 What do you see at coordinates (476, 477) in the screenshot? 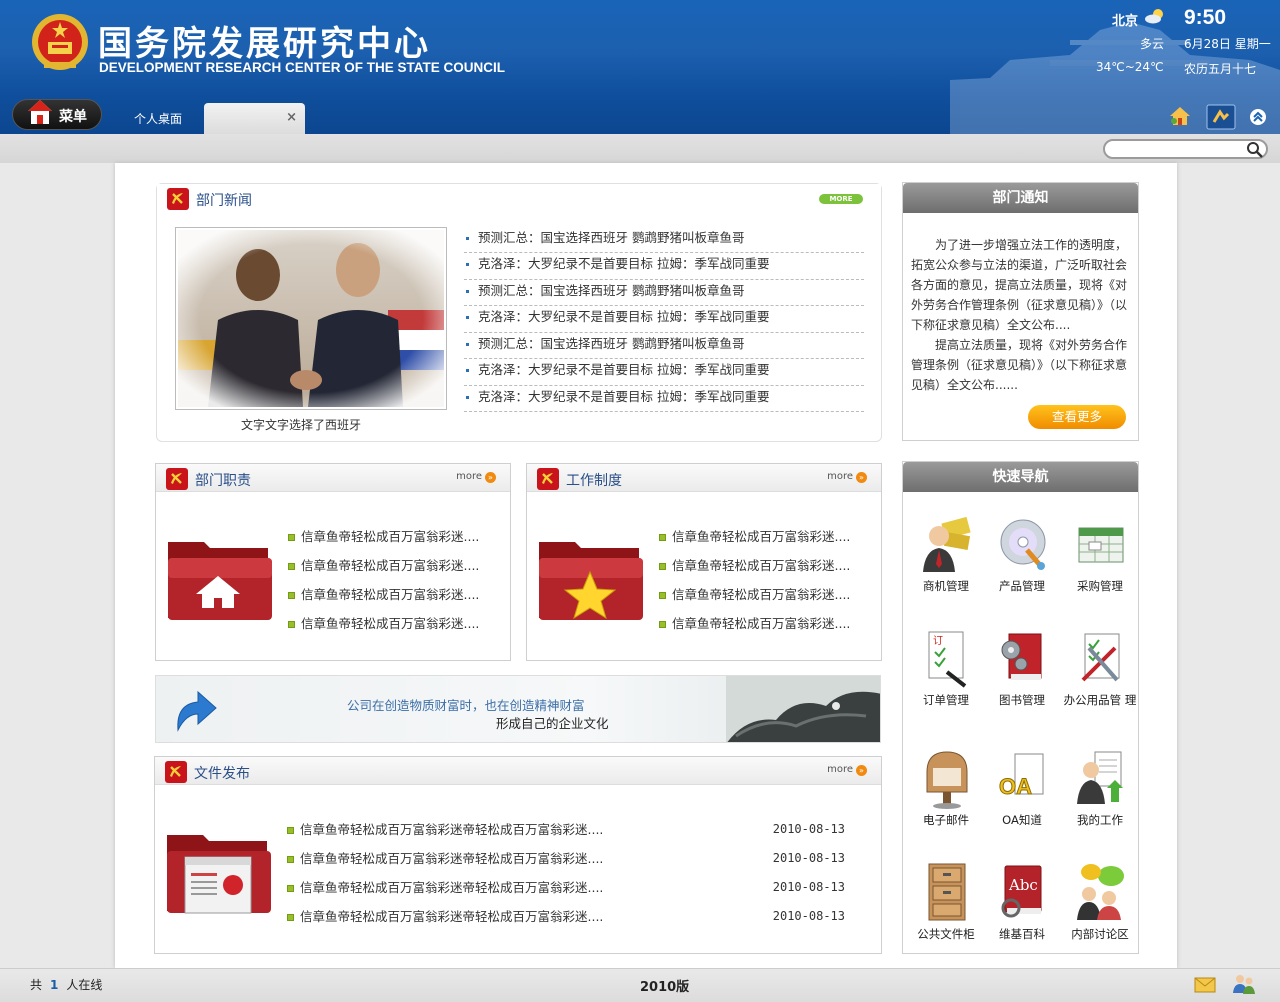
I see `duty-more-link: more»` at bounding box center [476, 477].